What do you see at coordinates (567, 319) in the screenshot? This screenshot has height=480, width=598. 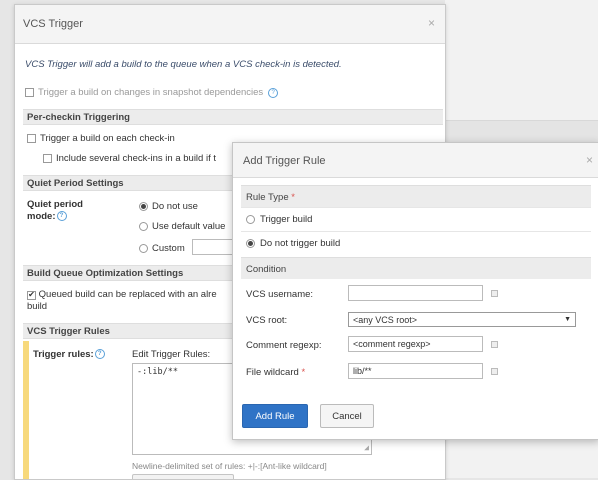 I see `dropdown-arrow-icon: ▼` at bounding box center [567, 319].